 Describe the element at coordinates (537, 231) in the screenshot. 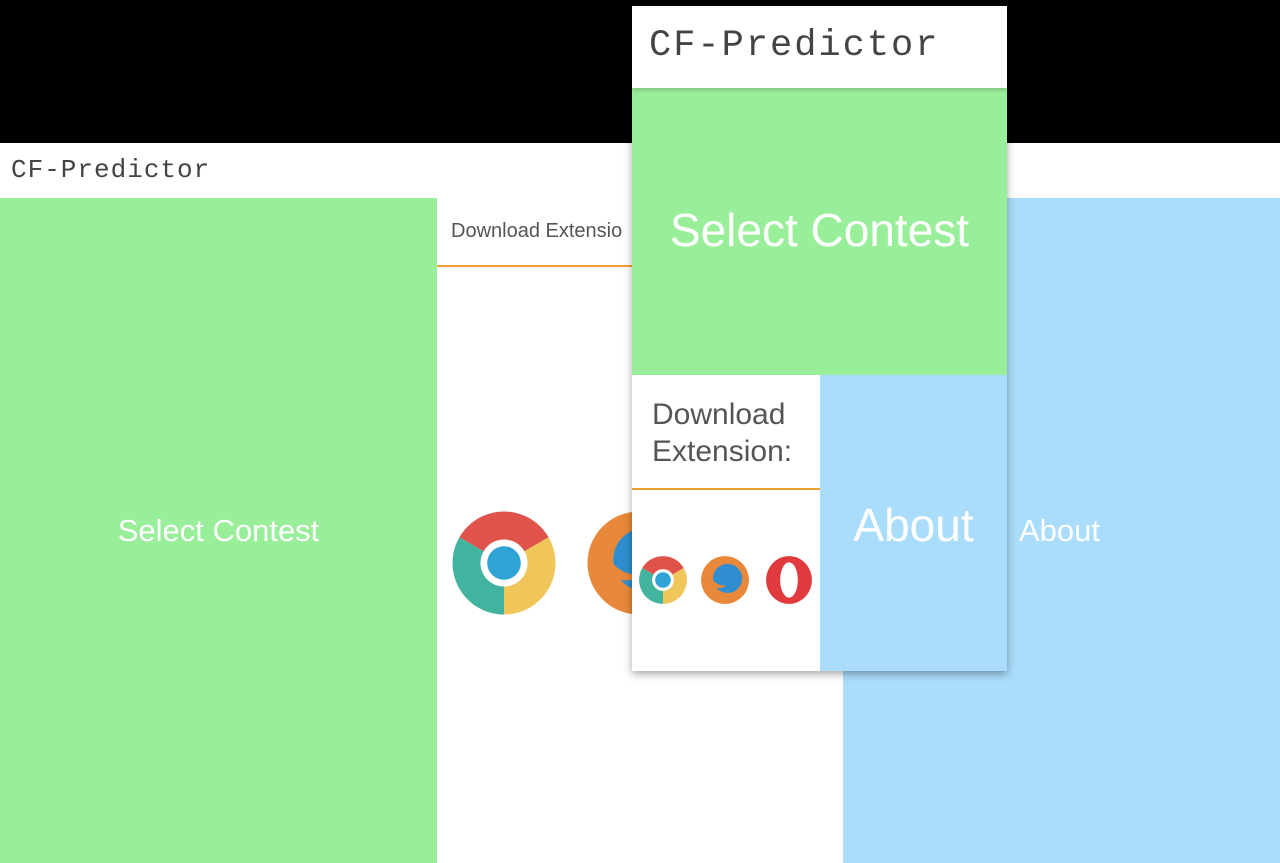

I see `download-extension-label: Download Extensio` at that location.